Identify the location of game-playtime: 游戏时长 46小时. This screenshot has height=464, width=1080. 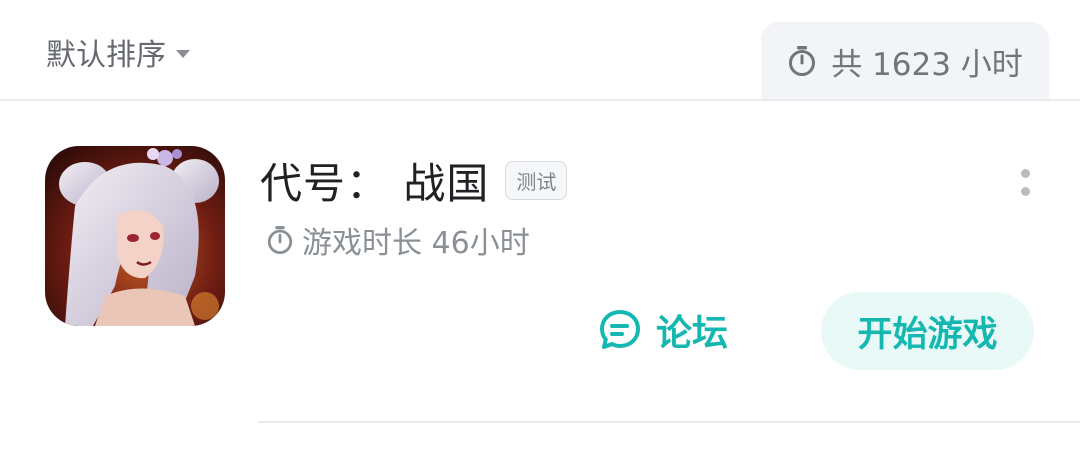
(398, 240).